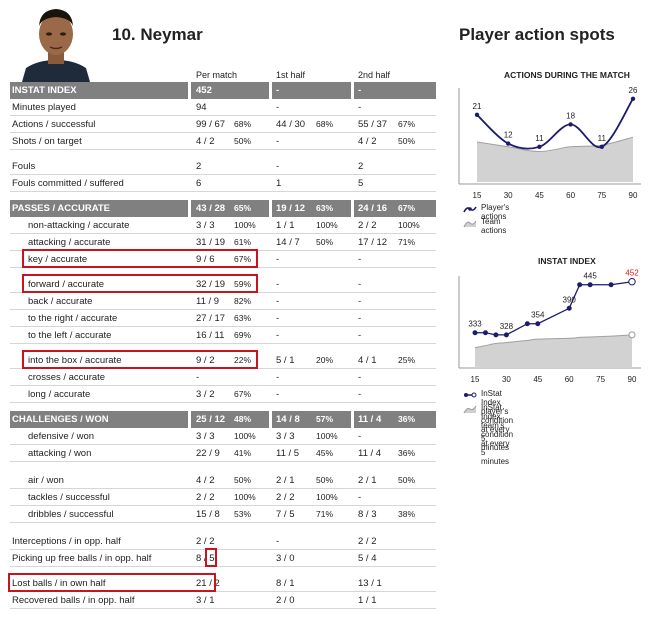 The image size is (671, 630). What do you see at coordinates (567, 261) in the screenshot?
I see `instat-index-chart-title: INSTAT INDEX` at bounding box center [567, 261].